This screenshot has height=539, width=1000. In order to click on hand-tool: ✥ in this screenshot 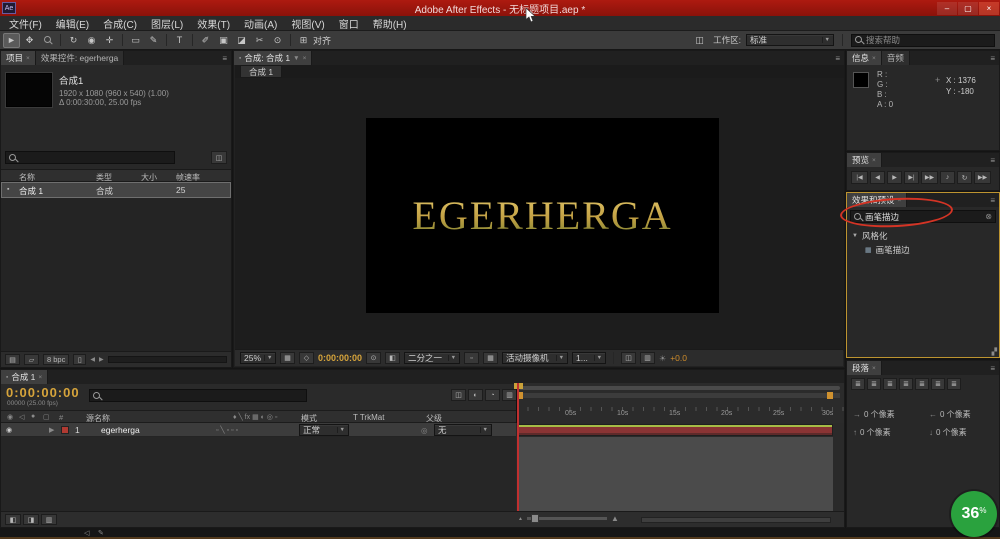, I will do `click(29, 40)`.